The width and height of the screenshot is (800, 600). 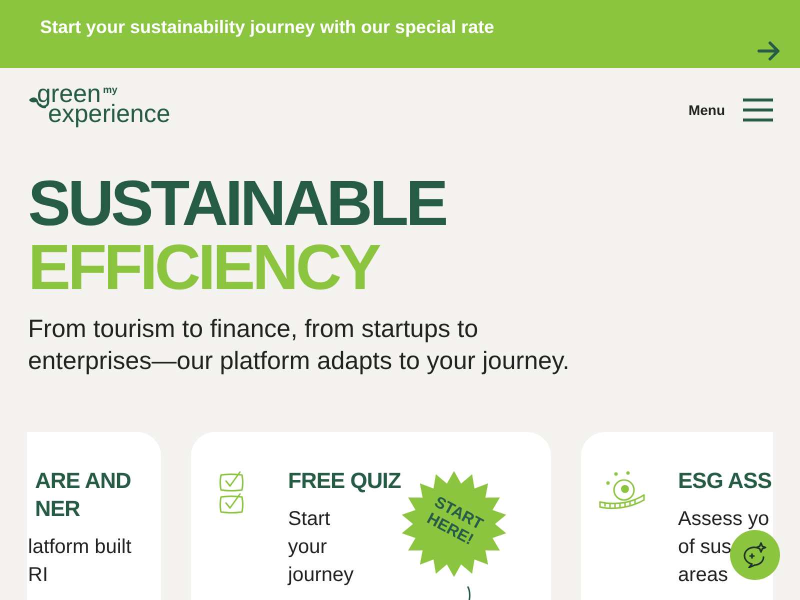 I want to click on card-text: latform built, so click(x=80, y=547).